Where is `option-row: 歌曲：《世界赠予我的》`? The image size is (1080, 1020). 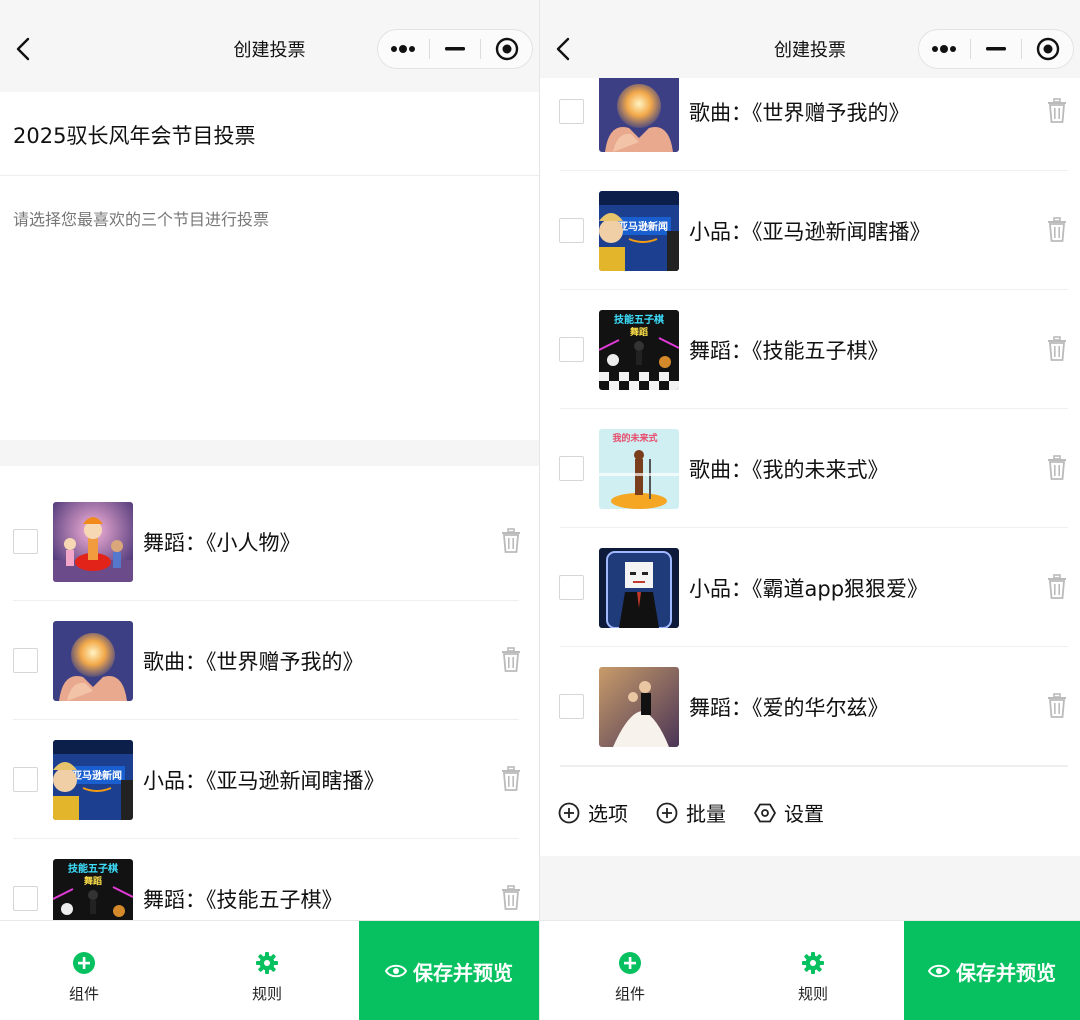 option-row: 歌曲：《世界赠予我的》 is located at coordinates (269, 661).